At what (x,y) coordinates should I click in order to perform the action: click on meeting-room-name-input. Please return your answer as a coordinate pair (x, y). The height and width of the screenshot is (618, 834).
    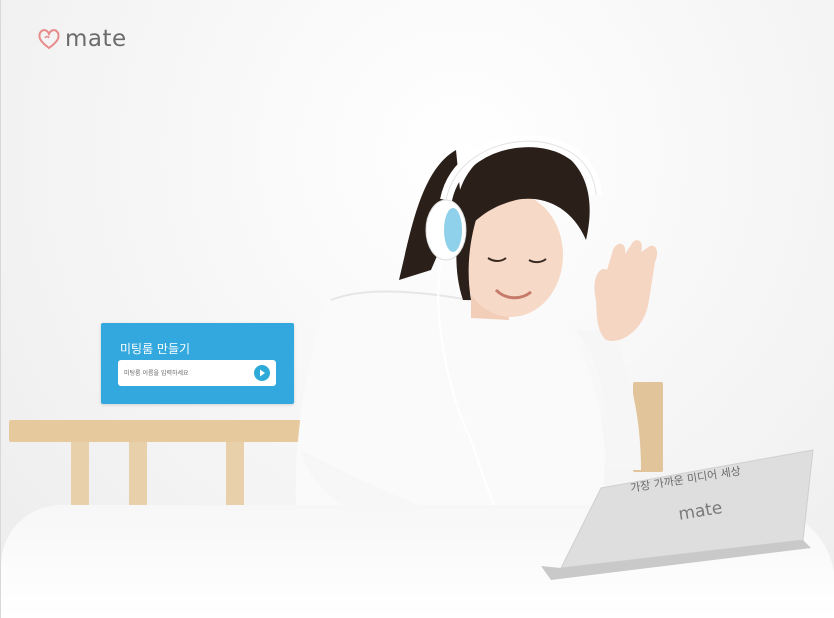
    Looking at the image, I should click on (184, 373).